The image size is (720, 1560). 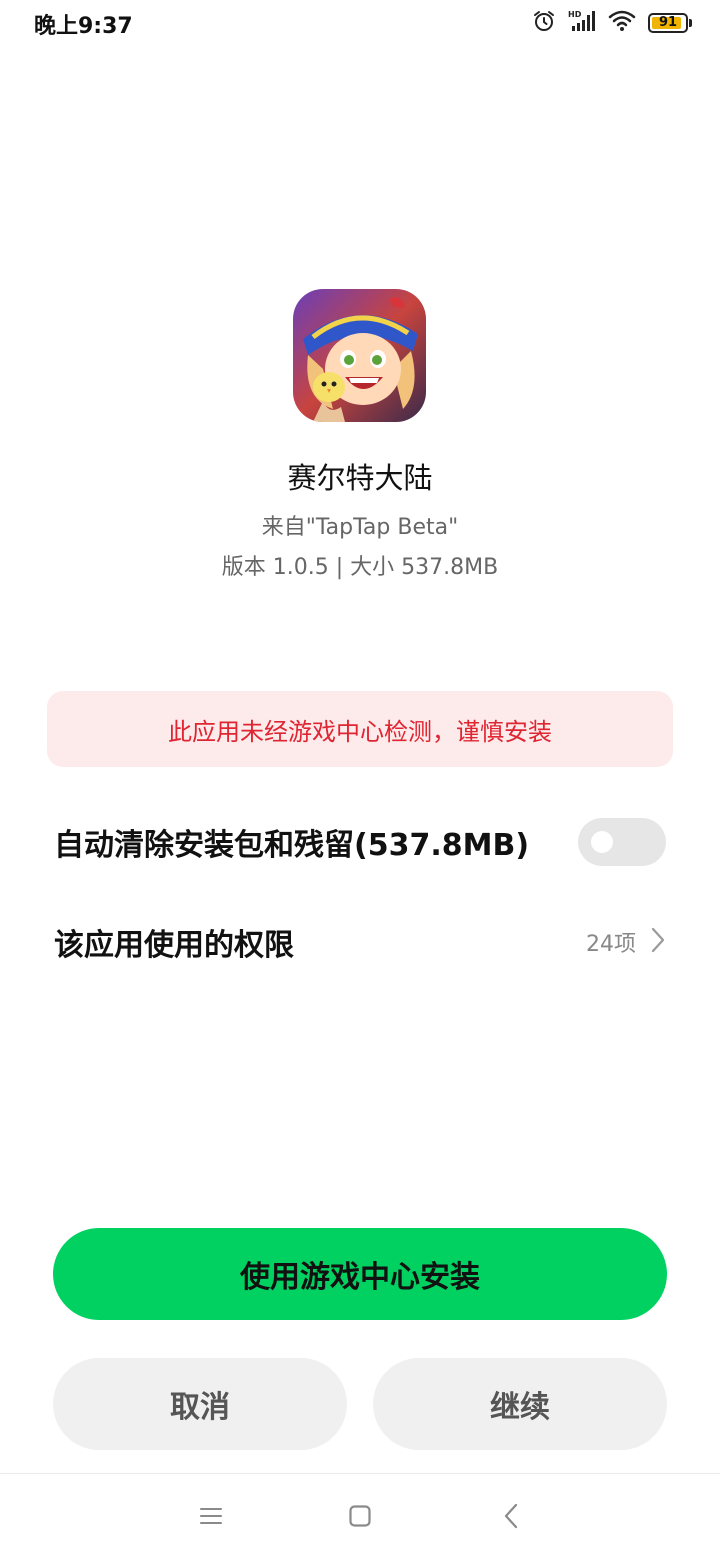 What do you see at coordinates (360, 942) in the screenshot?
I see `permissions-row: 该应用使用的权限 24项` at bounding box center [360, 942].